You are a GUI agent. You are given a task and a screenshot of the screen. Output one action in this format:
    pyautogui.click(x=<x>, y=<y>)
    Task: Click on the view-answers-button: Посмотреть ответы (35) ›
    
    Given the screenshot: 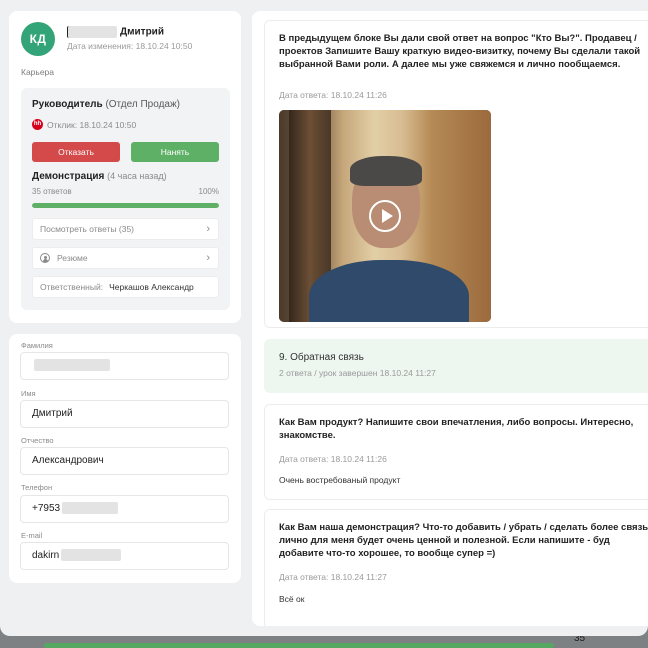 What is the action you would take?
    pyautogui.click(x=125, y=229)
    